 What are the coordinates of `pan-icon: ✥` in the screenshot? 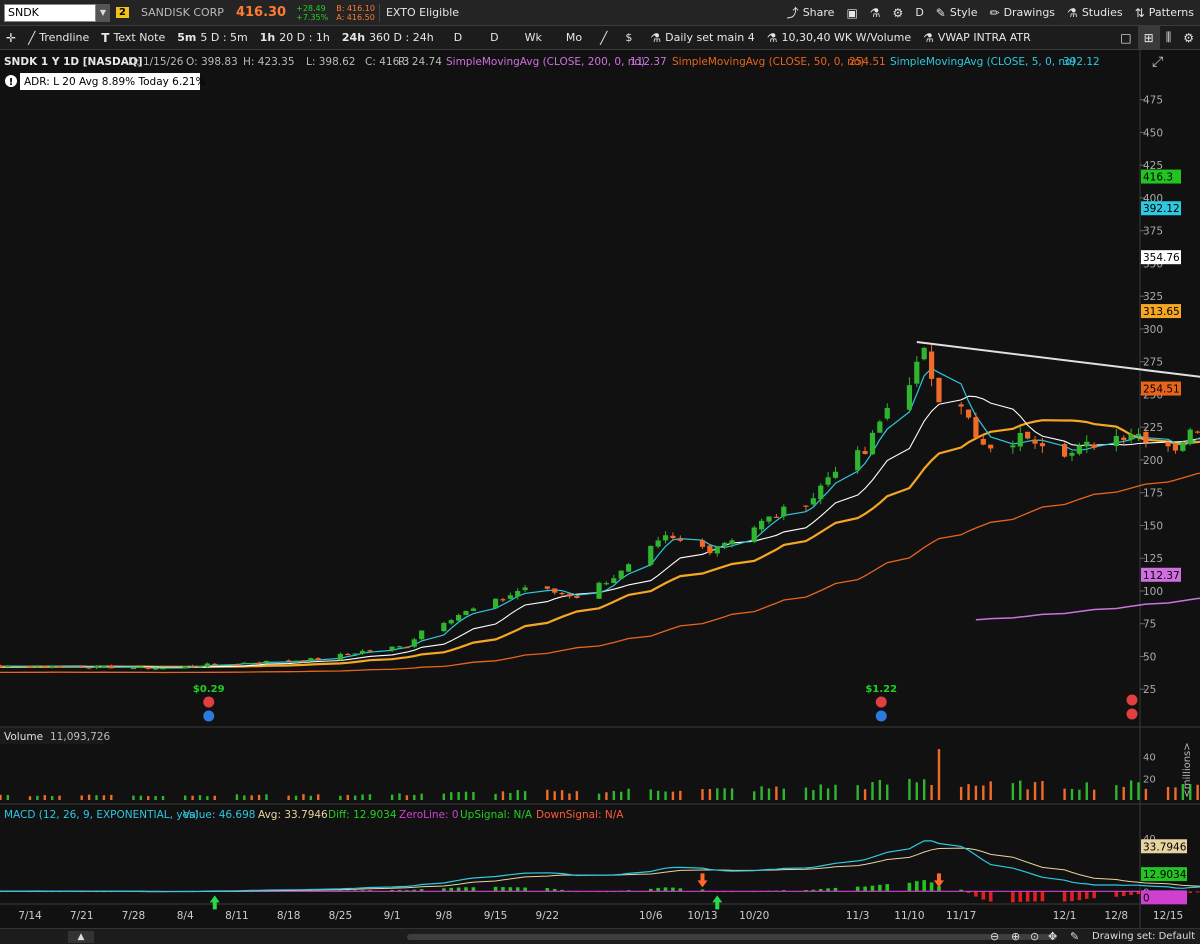 It's located at (1052, 936).